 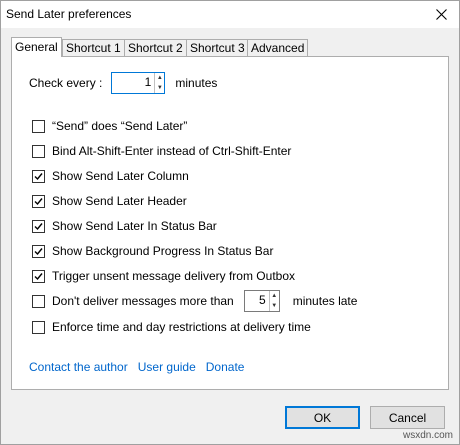 I want to click on check-every-label: Check every :, so click(x=66, y=83).